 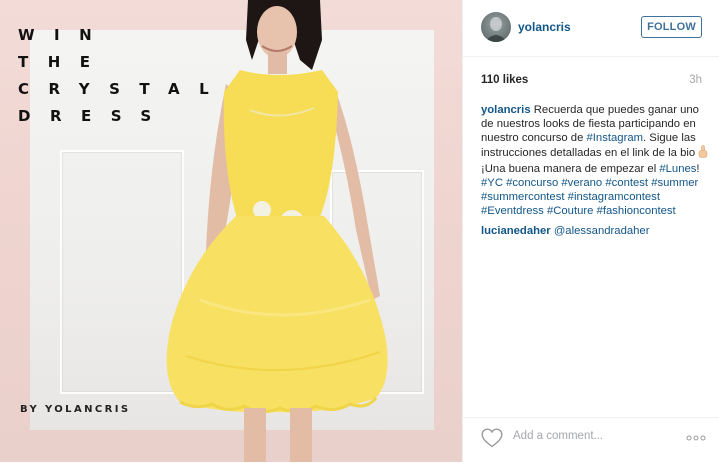 I want to click on follow-button: FOLLOW, so click(x=671, y=27).